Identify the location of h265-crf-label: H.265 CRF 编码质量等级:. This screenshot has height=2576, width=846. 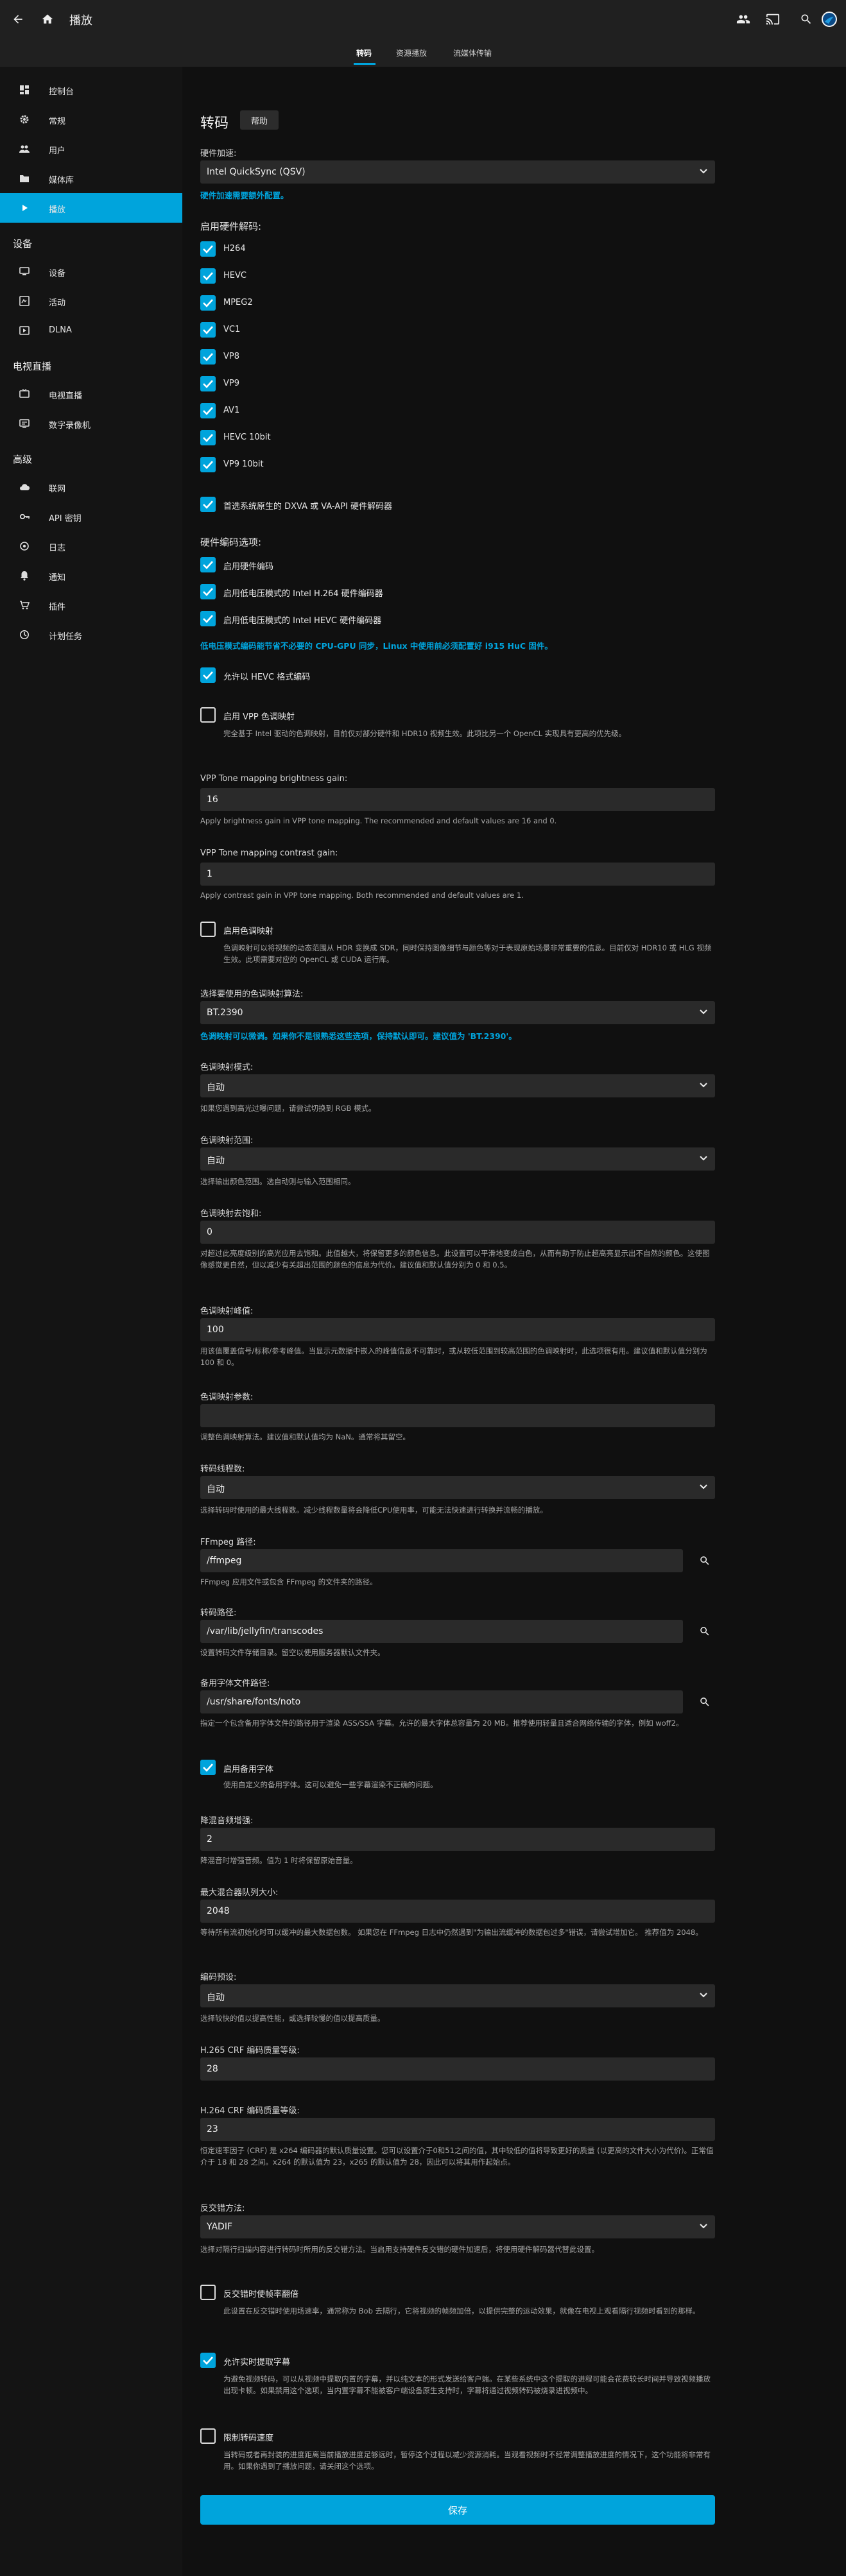
(250, 2051).